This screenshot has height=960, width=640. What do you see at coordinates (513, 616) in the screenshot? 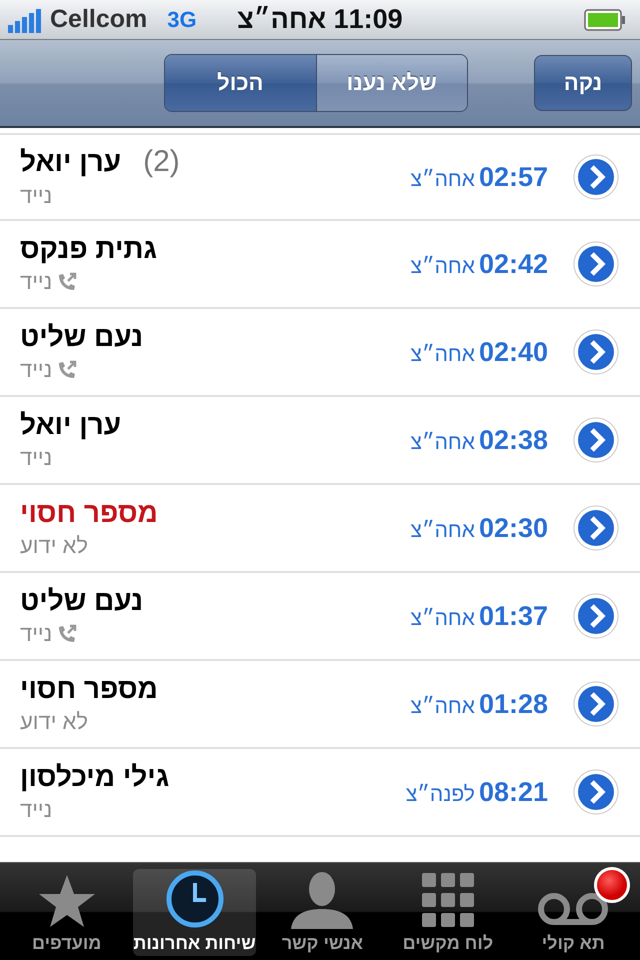
I see `call-time: 01:37` at bounding box center [513, 616].